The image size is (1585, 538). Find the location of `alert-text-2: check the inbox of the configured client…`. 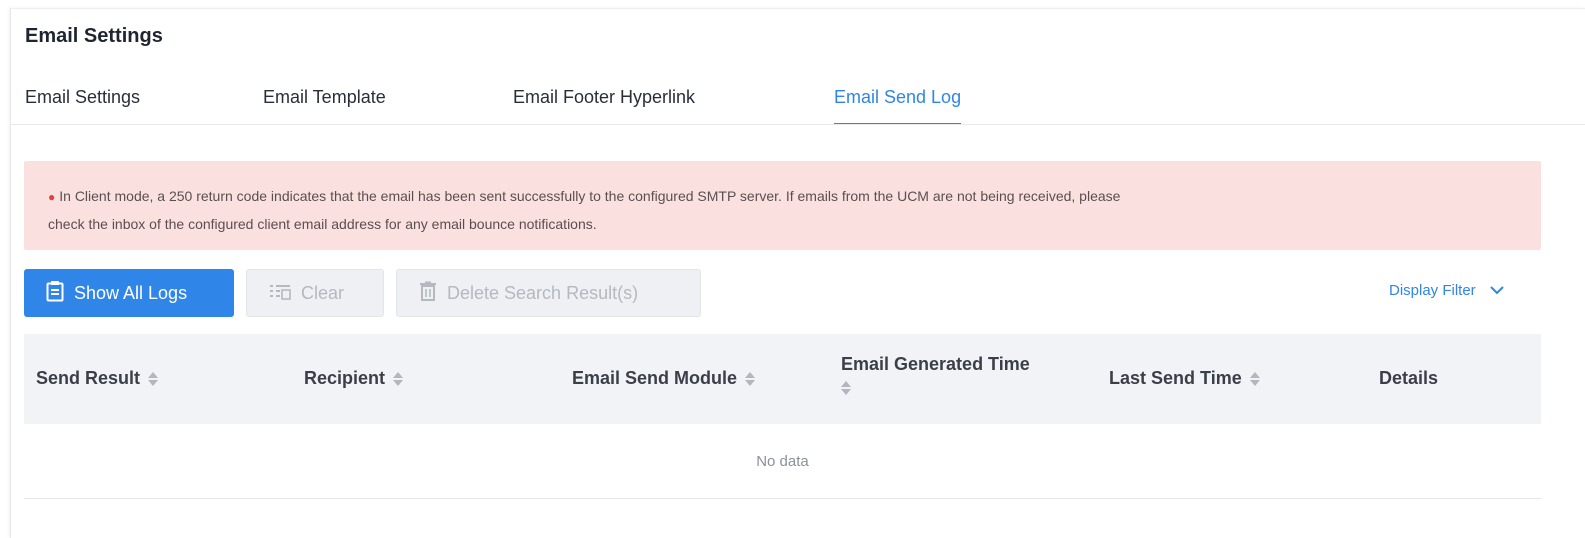

alert-text-2: check the inbox of the configured client… is located at coordinates (322, 224).